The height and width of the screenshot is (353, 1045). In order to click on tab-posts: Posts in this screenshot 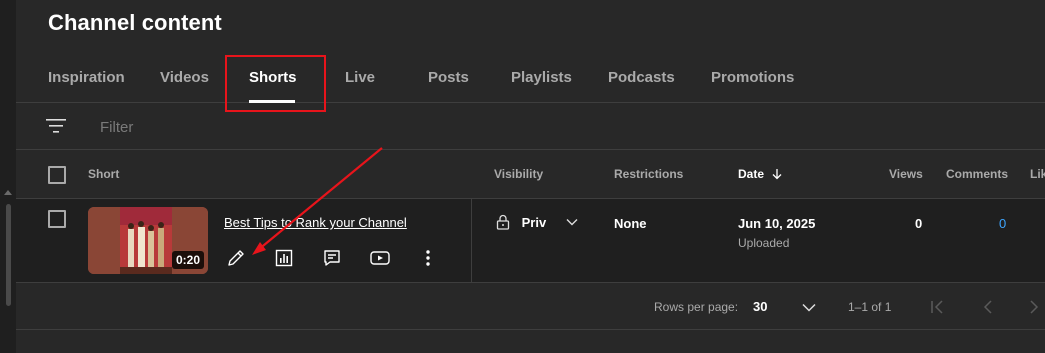, I will do `click(448, 77)`.